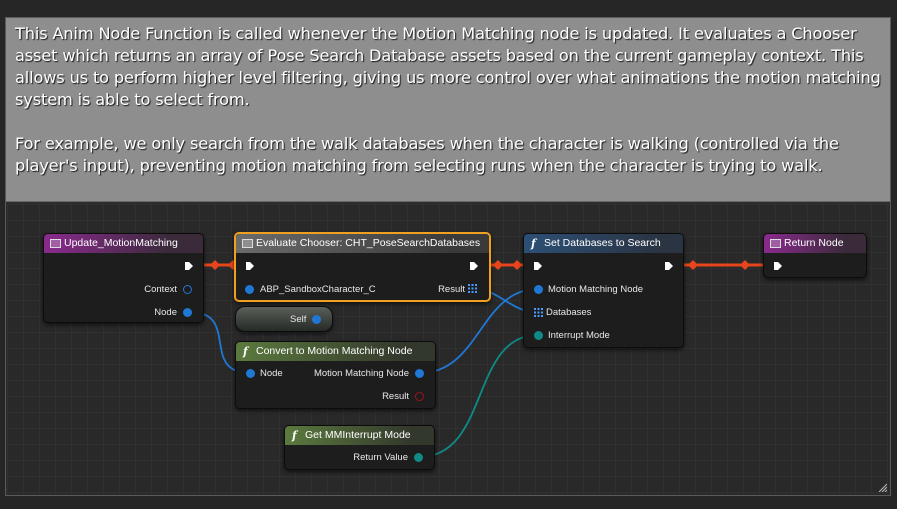  What do you see at coordinates (478, 396) in the screenshot?
I see `interrupt-wire` at bounding box center [478, 396].